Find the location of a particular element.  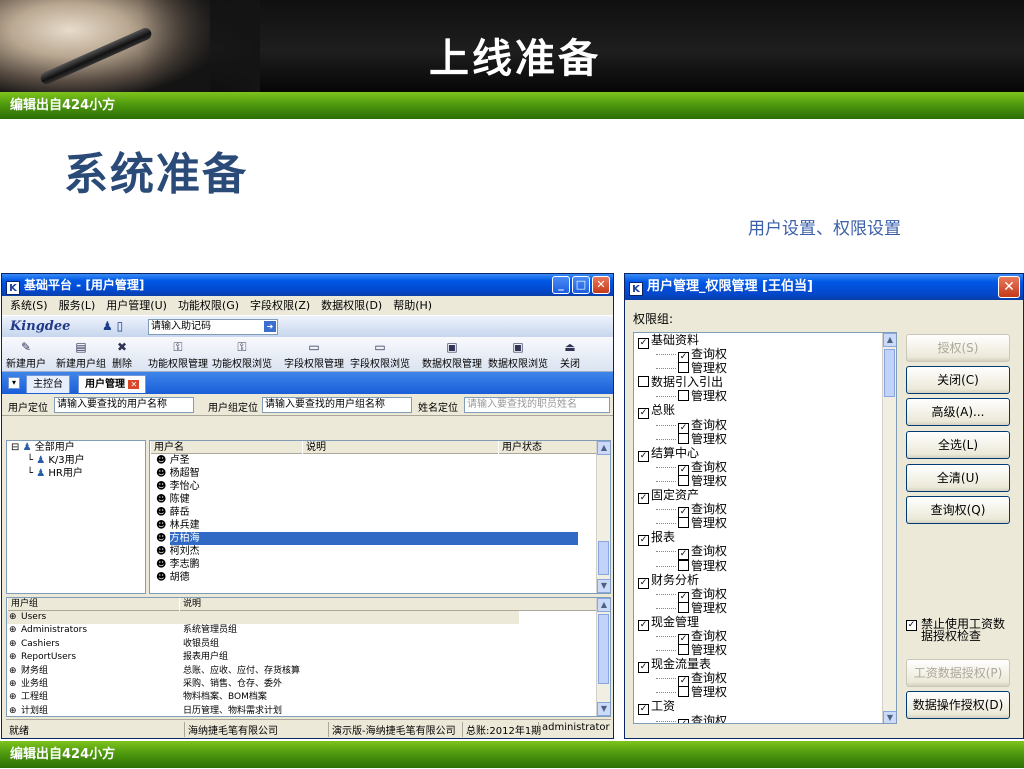

toolbar-button-0: ✎ 新建用户 is located at coordinates (26, 354).